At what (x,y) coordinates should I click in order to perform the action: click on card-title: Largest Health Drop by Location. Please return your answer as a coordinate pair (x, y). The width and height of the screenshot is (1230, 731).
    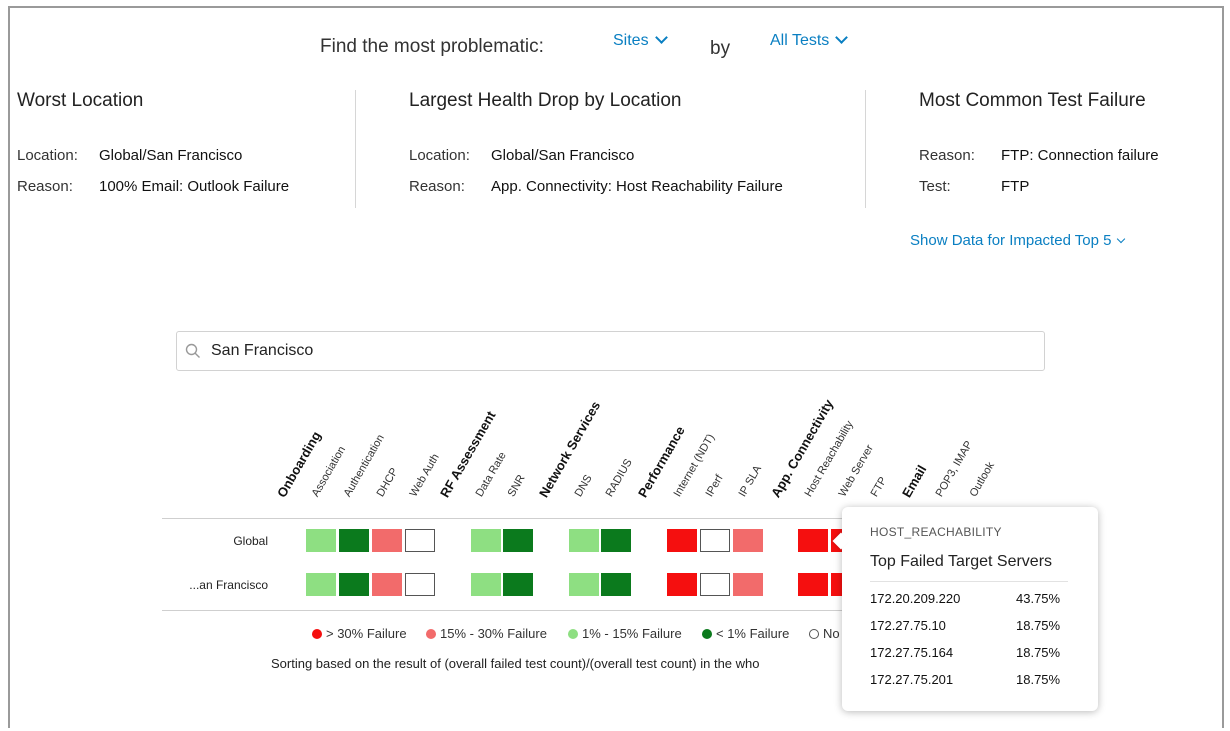
    Looking at the image, I should click on (545, 100).